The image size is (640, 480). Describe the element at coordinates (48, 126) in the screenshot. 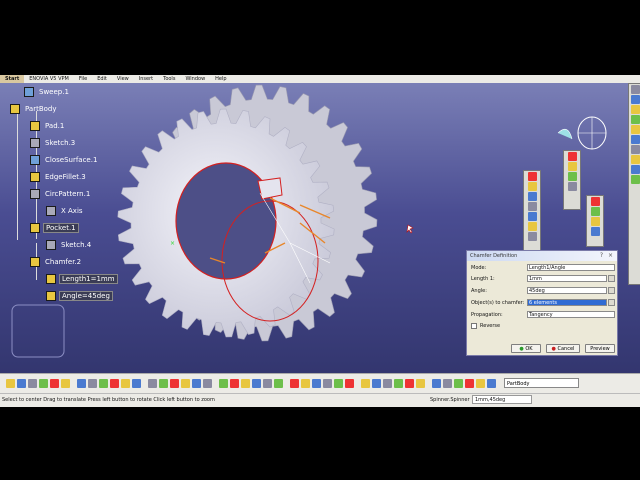

I see `tree-item-pad: Pad.1` at that location.